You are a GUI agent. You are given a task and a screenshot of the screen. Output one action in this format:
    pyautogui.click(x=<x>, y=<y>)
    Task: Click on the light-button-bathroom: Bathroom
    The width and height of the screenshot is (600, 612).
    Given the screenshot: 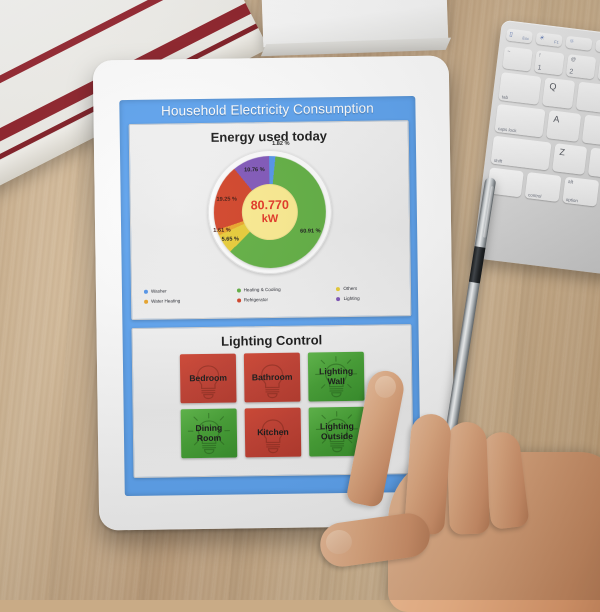 What is the action you would take?
    pyautogui.click(x=272, y=378)
    